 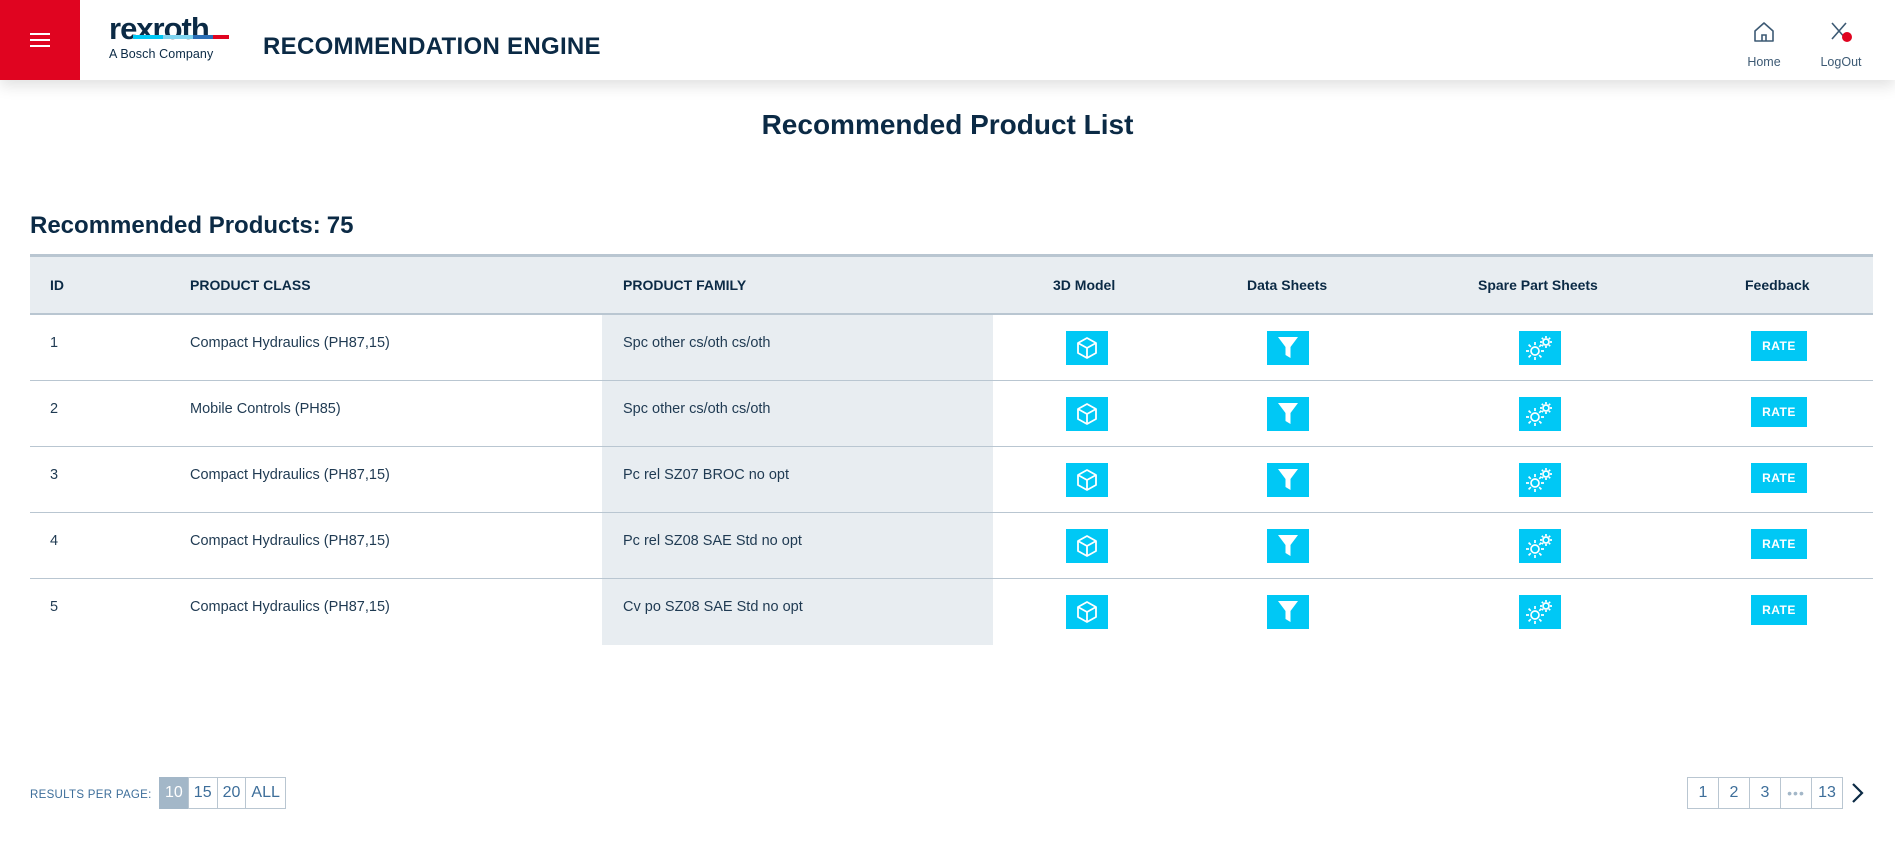 What do you see at coordinates (1764, 32) in the screenshot?
I see `home-icon` at bounding box center [1764, 32].